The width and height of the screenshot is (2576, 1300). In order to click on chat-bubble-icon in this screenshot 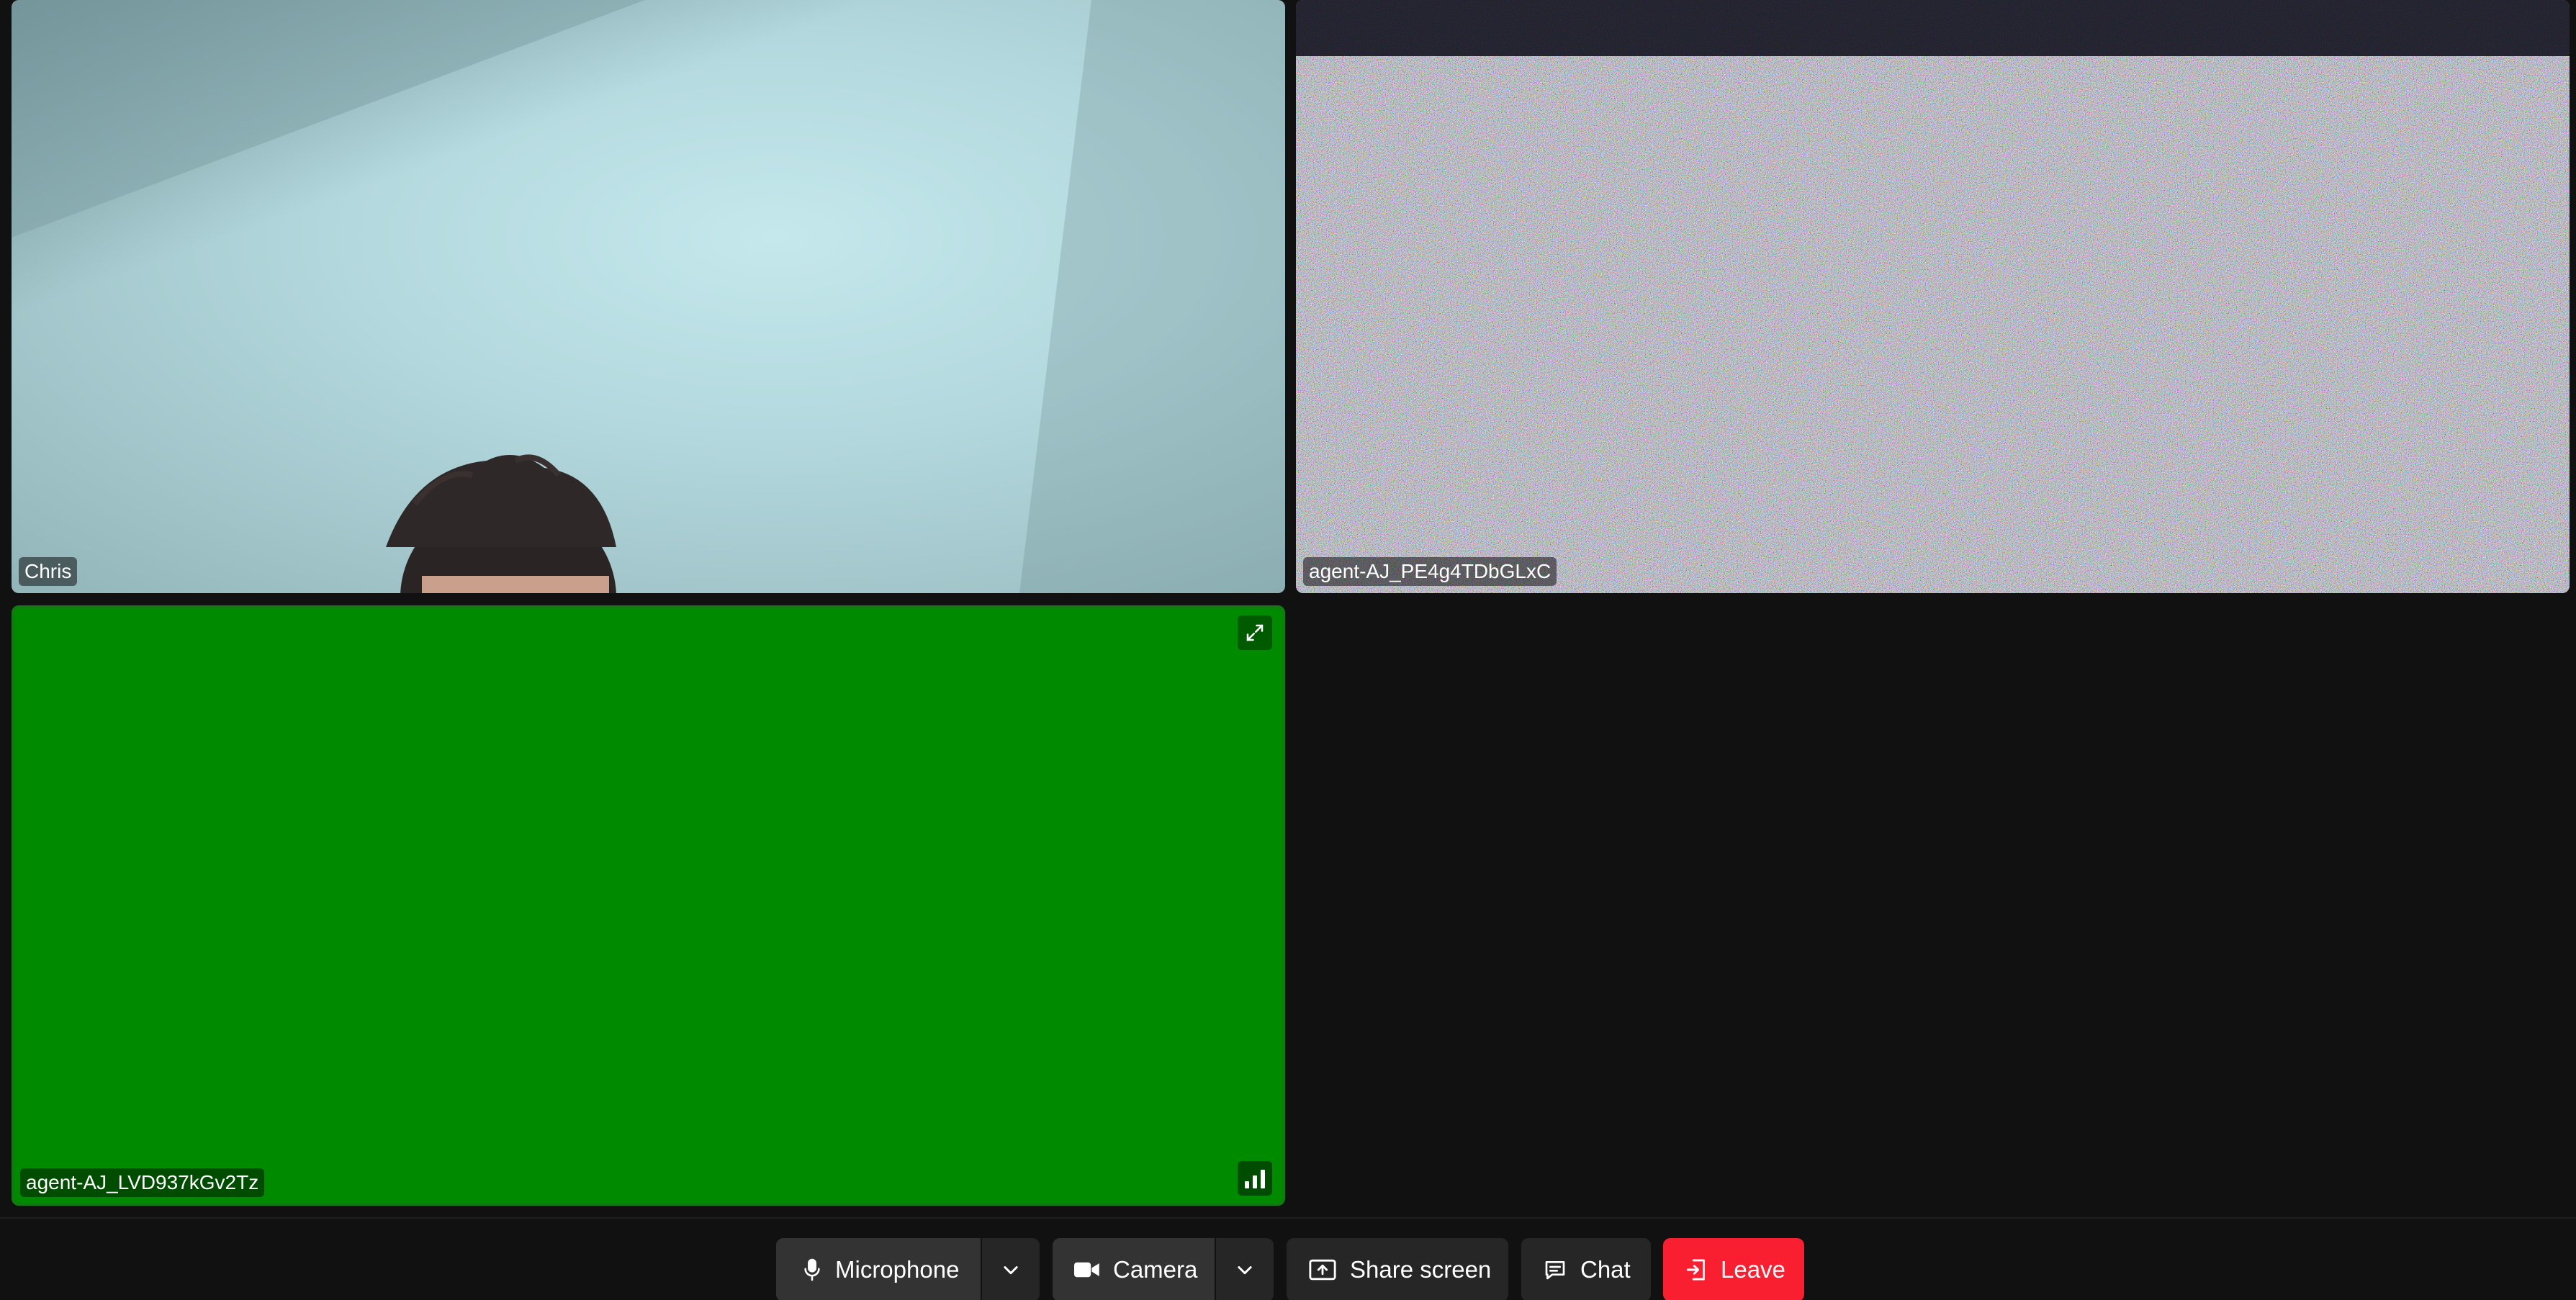, I will do `click(1555, 1270)`.